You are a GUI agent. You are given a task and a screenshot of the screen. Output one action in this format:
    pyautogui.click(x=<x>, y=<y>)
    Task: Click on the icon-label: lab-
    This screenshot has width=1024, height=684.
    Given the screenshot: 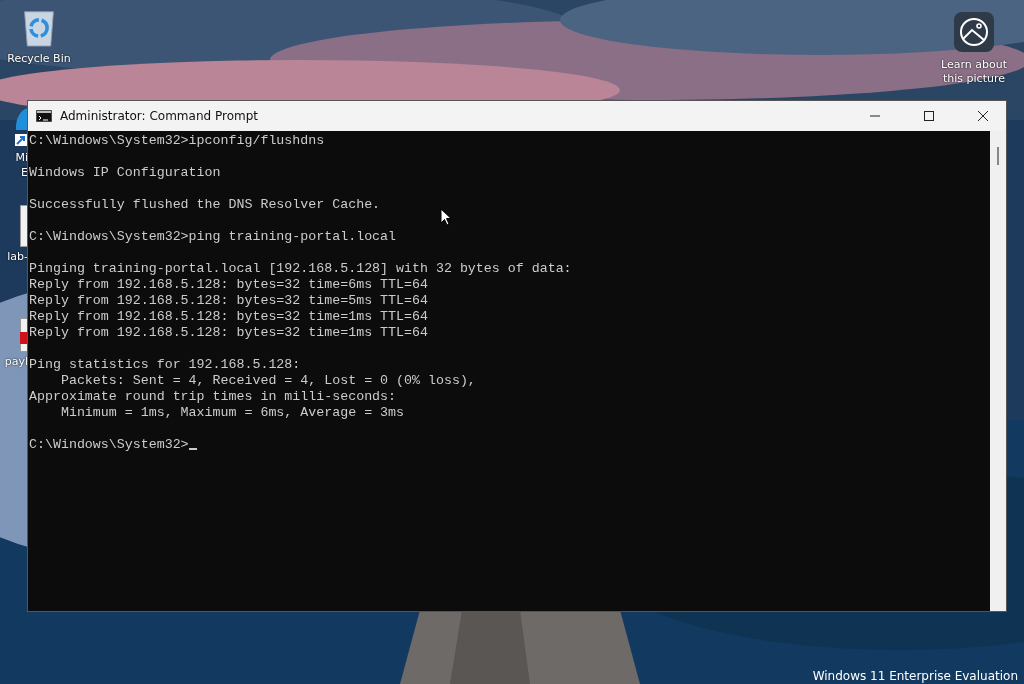 What is the action you would take?
    pyautogui.click(x=17, y=256)
    